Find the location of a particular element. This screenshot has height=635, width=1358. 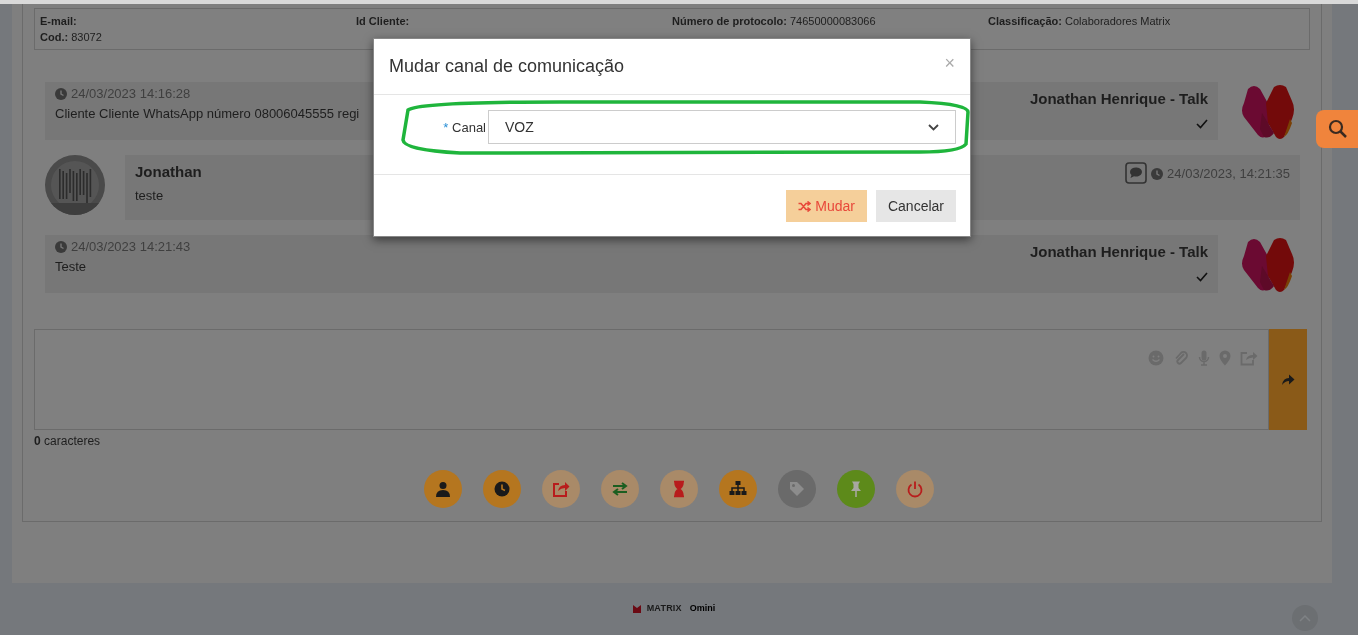

info-field: Classificação: Colaboradores Matrix is located at coordinates (1146, 21).